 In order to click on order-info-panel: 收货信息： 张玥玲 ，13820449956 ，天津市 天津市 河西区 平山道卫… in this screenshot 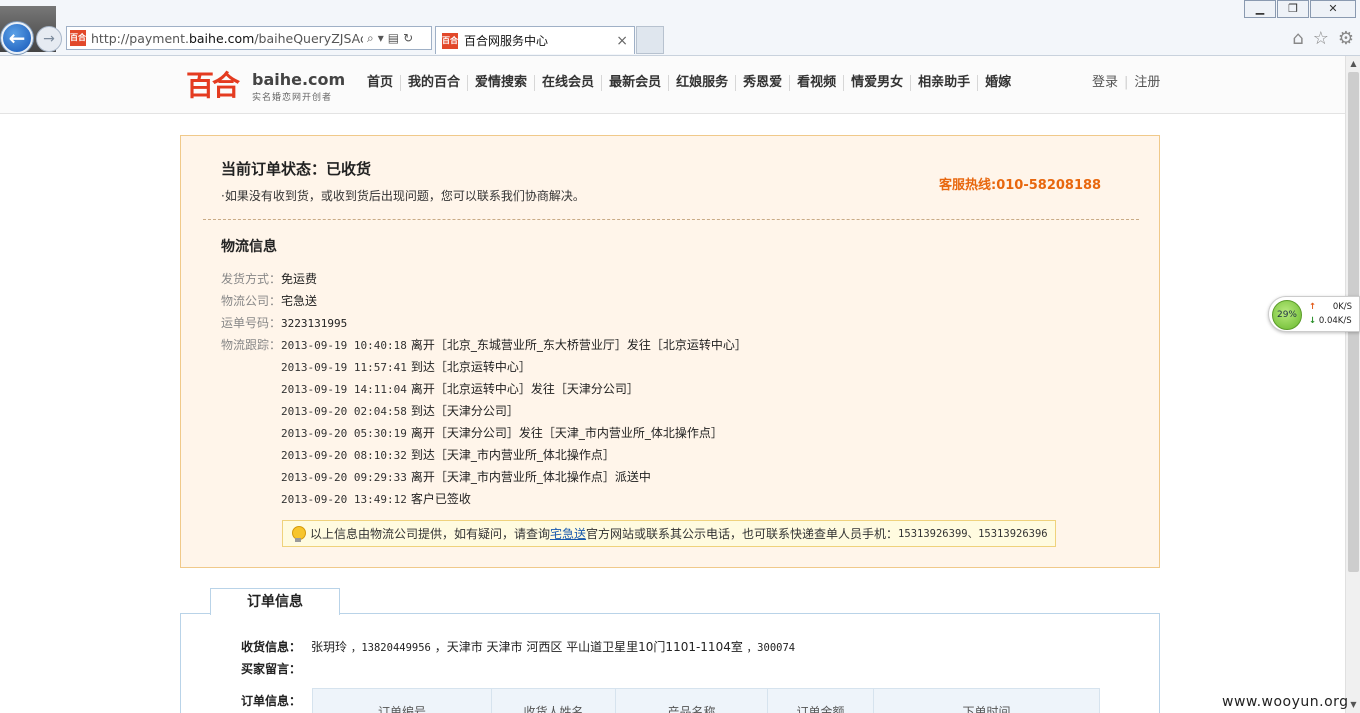, I will do `click(670, 663)`.